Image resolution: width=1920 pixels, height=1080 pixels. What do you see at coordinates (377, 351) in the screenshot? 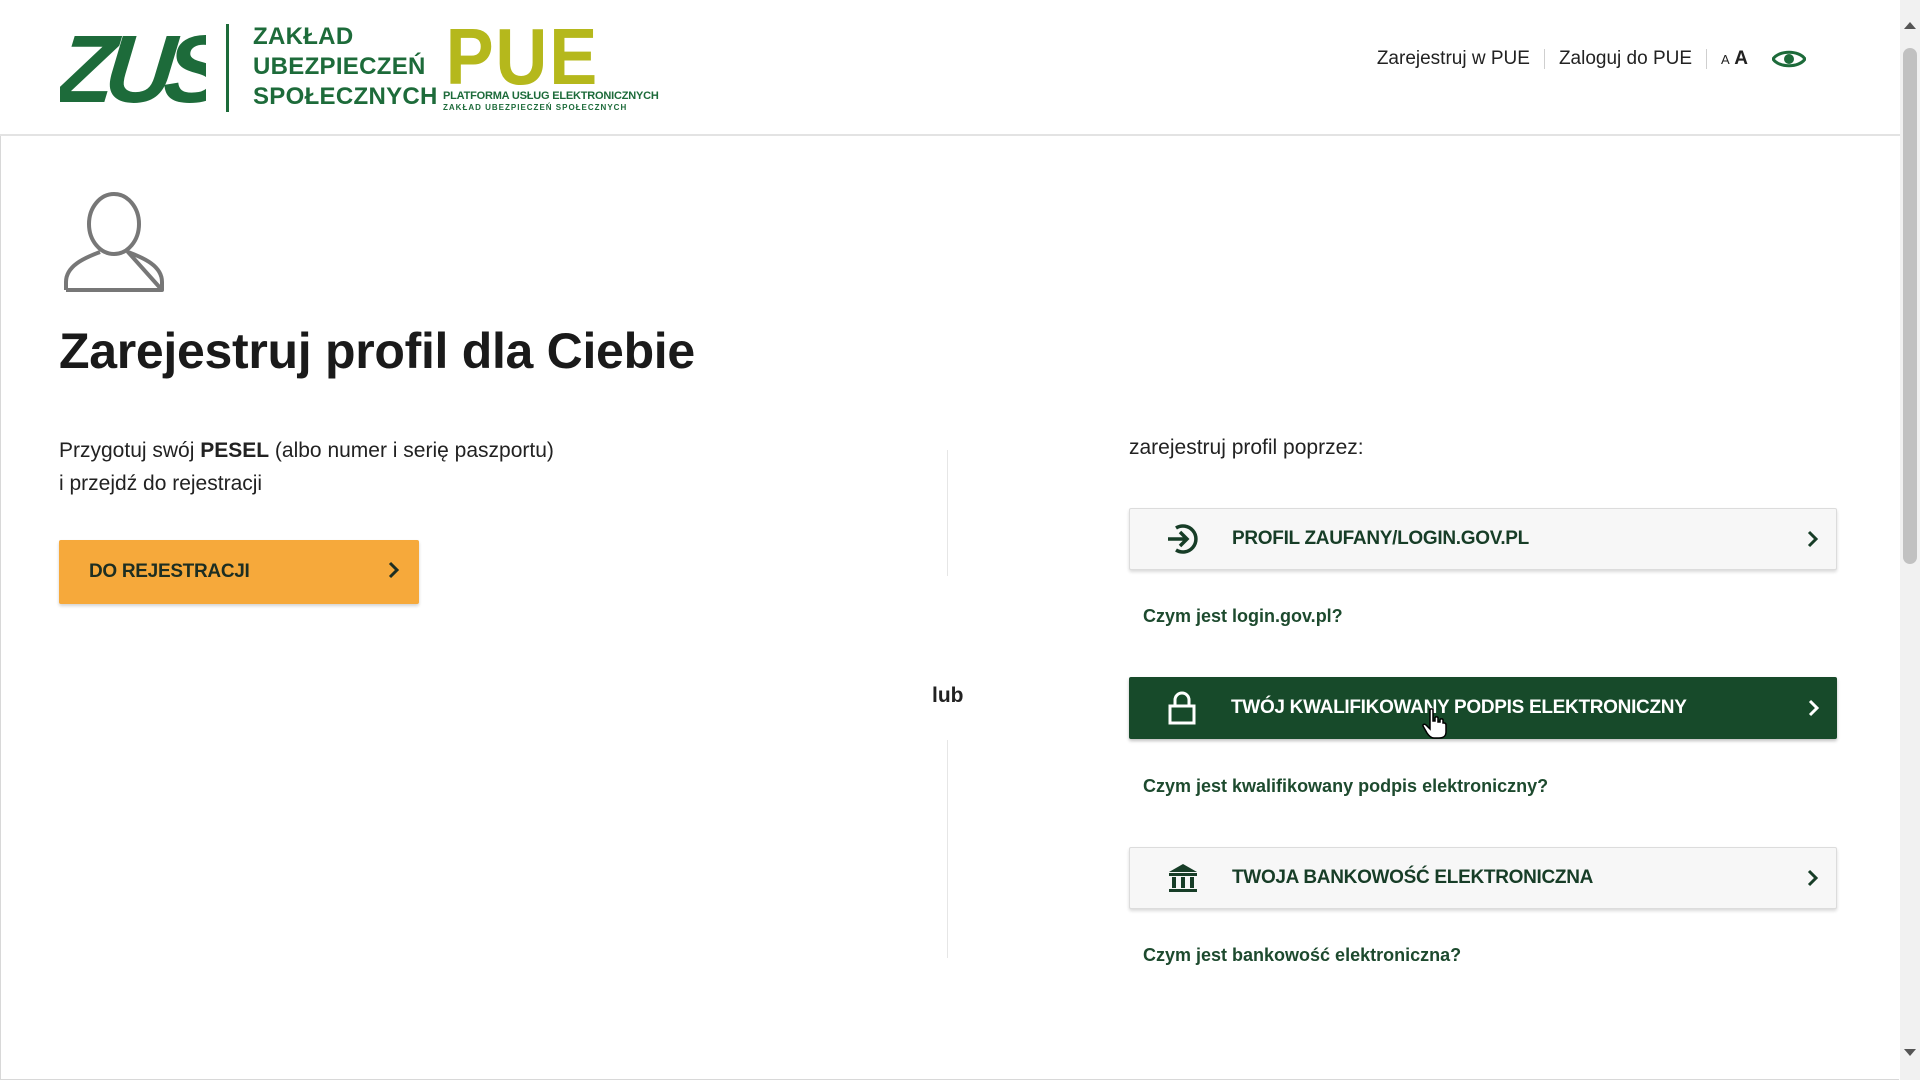
I see `page-title: Zarejestruj profil dla Ciebie` at bounding box center [377, 351].